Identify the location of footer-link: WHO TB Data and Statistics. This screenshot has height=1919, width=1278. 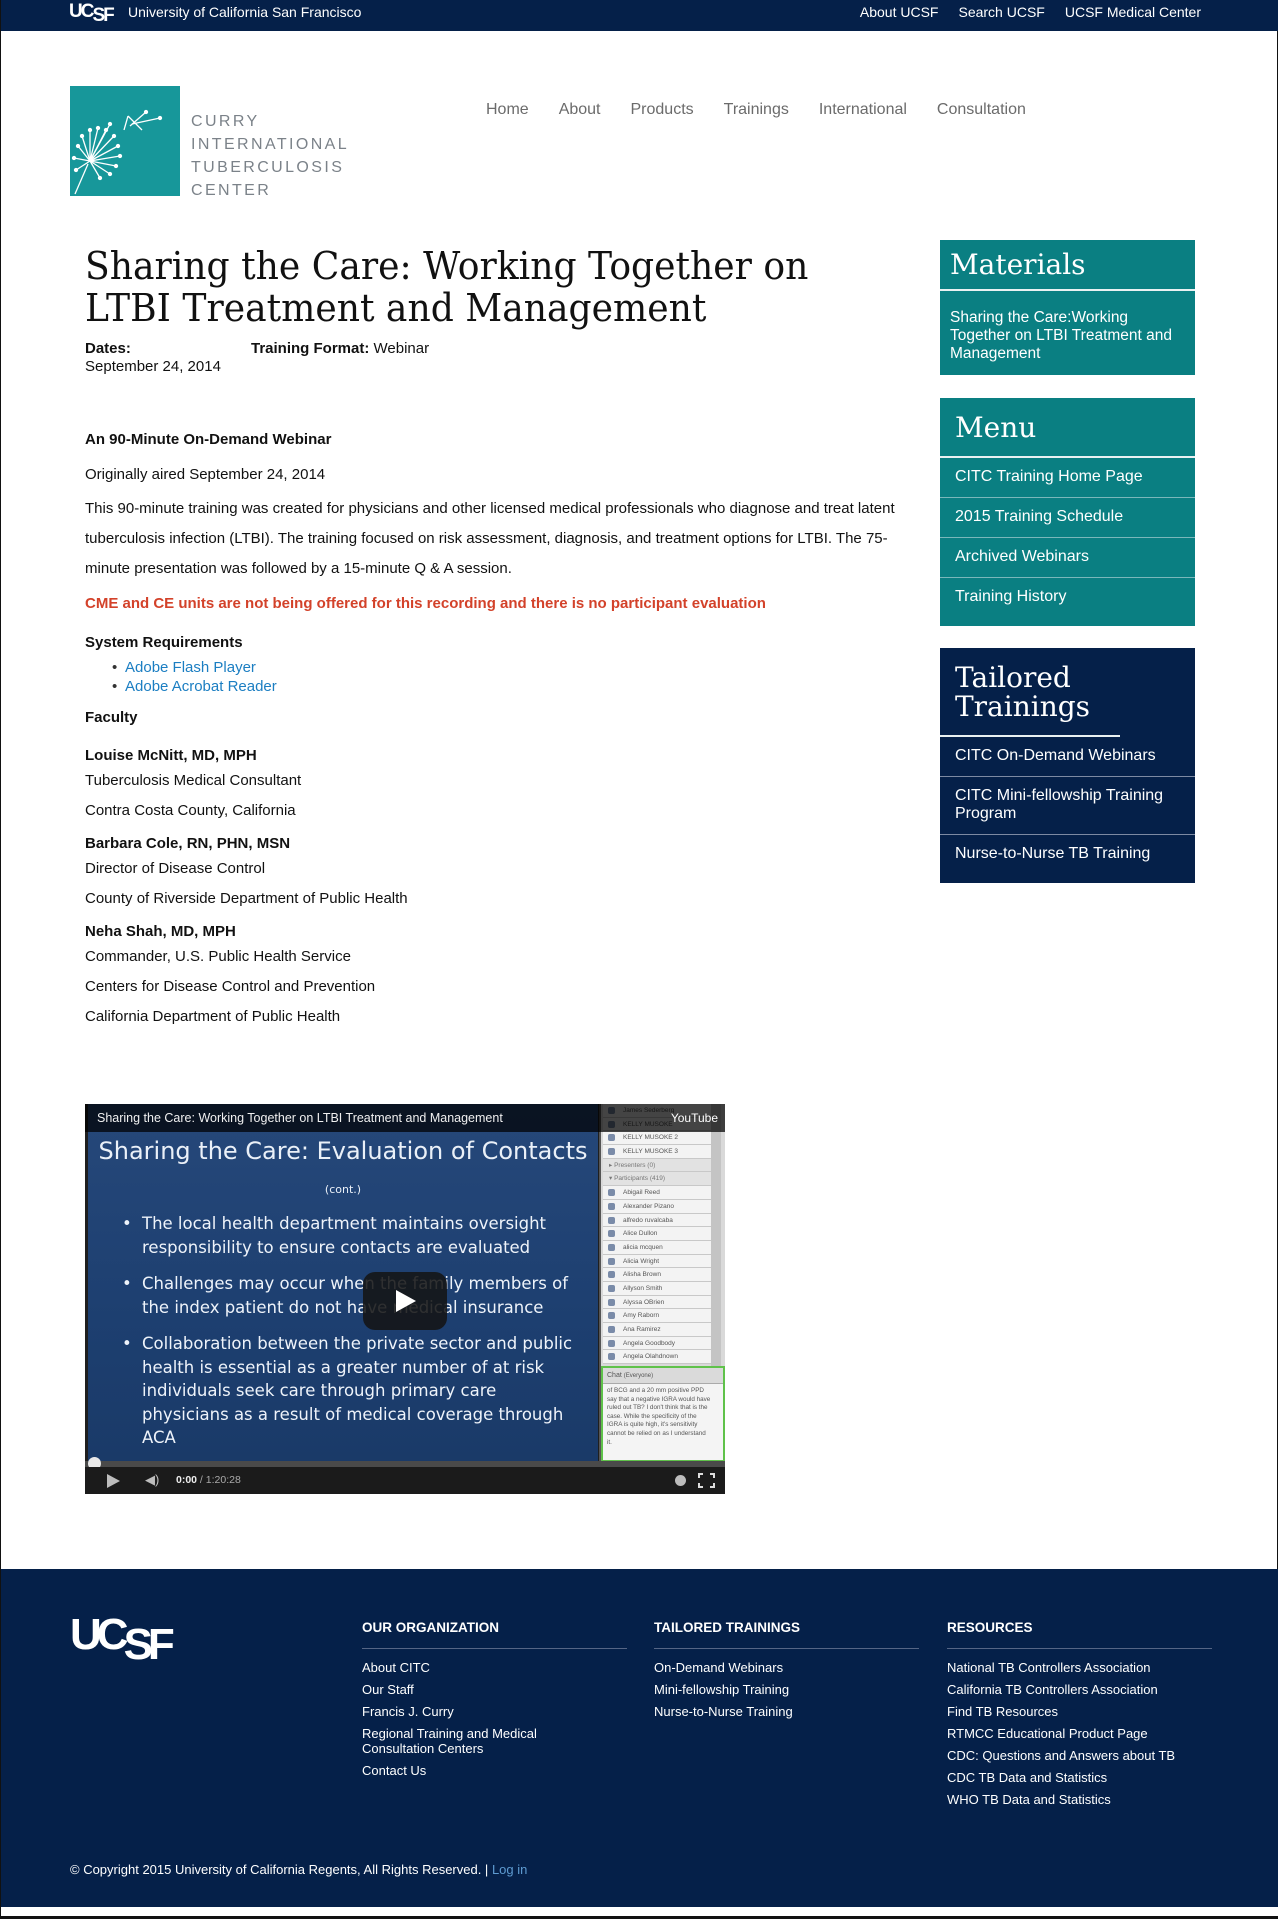
(1079, 1799).